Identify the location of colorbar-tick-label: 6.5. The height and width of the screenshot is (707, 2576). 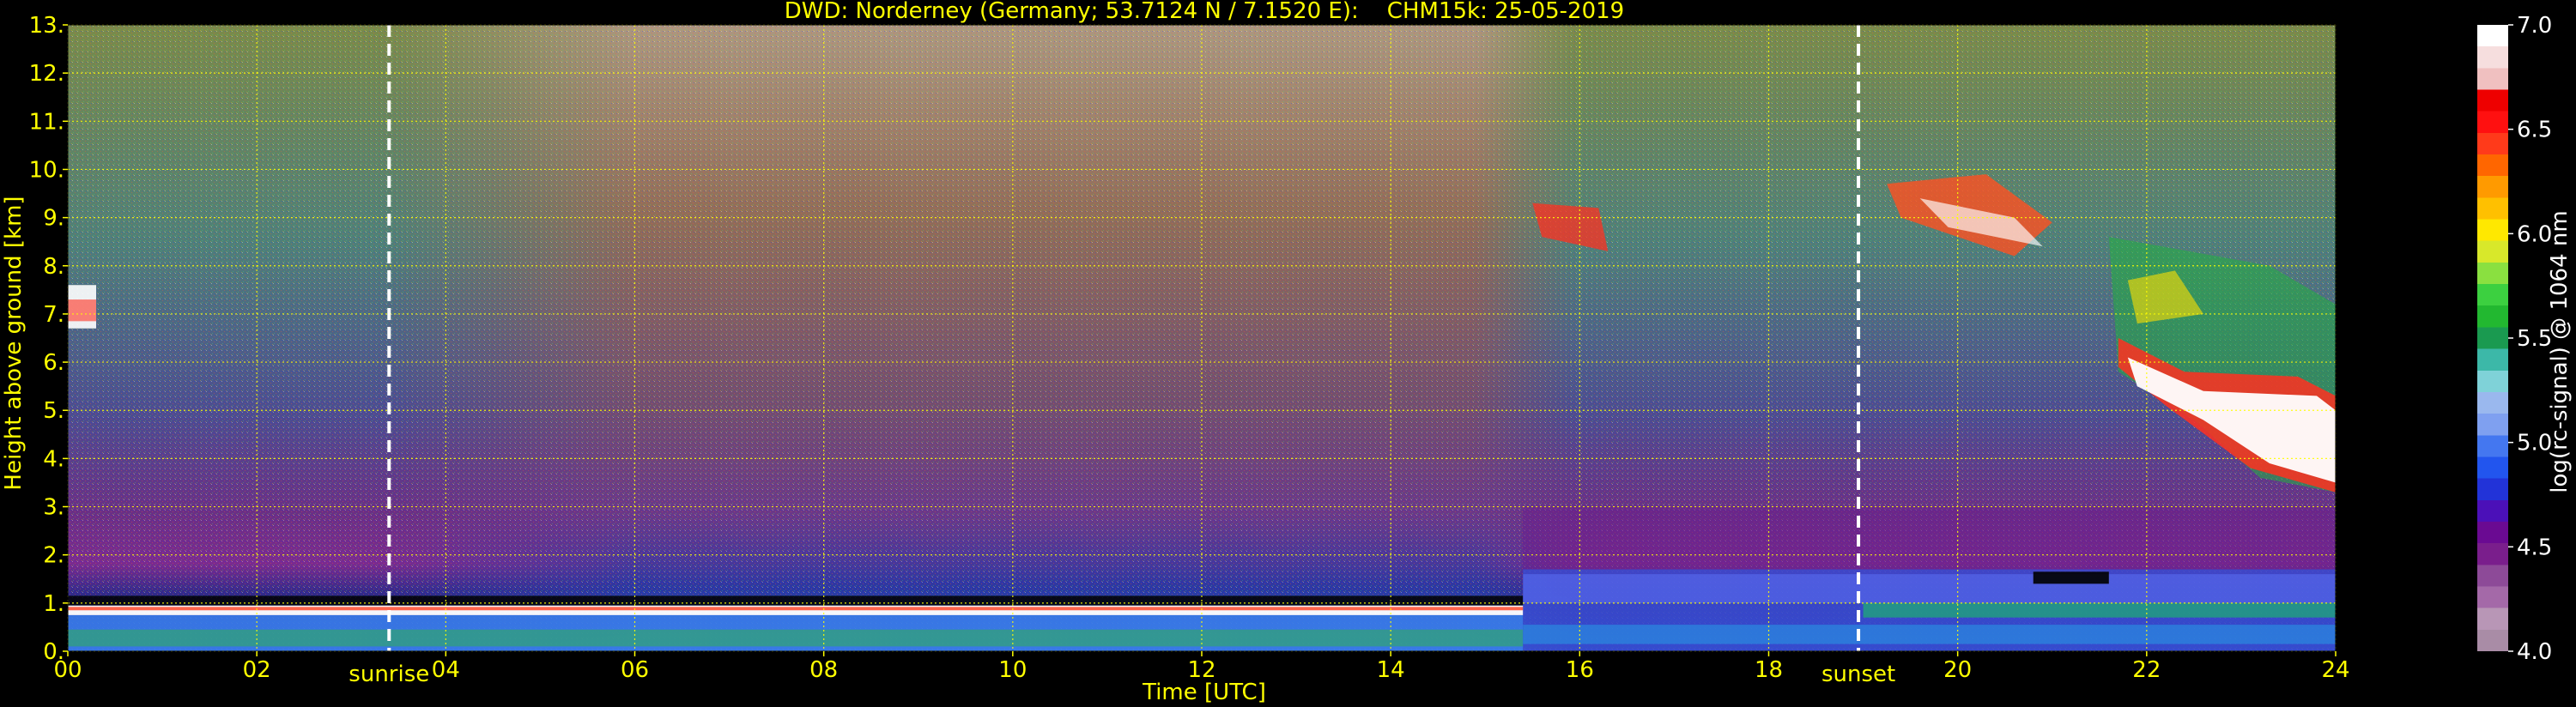
(2534, 130).